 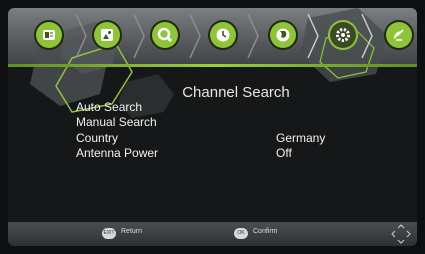 What do you see at coordinates (401, 234) in the screenshot?
I see `dpad-icon` at bounding box center [401, 234].